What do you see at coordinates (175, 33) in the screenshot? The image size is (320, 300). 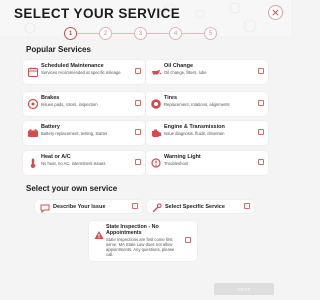 I see `step-4: 4` at bounding box center [175, 33].